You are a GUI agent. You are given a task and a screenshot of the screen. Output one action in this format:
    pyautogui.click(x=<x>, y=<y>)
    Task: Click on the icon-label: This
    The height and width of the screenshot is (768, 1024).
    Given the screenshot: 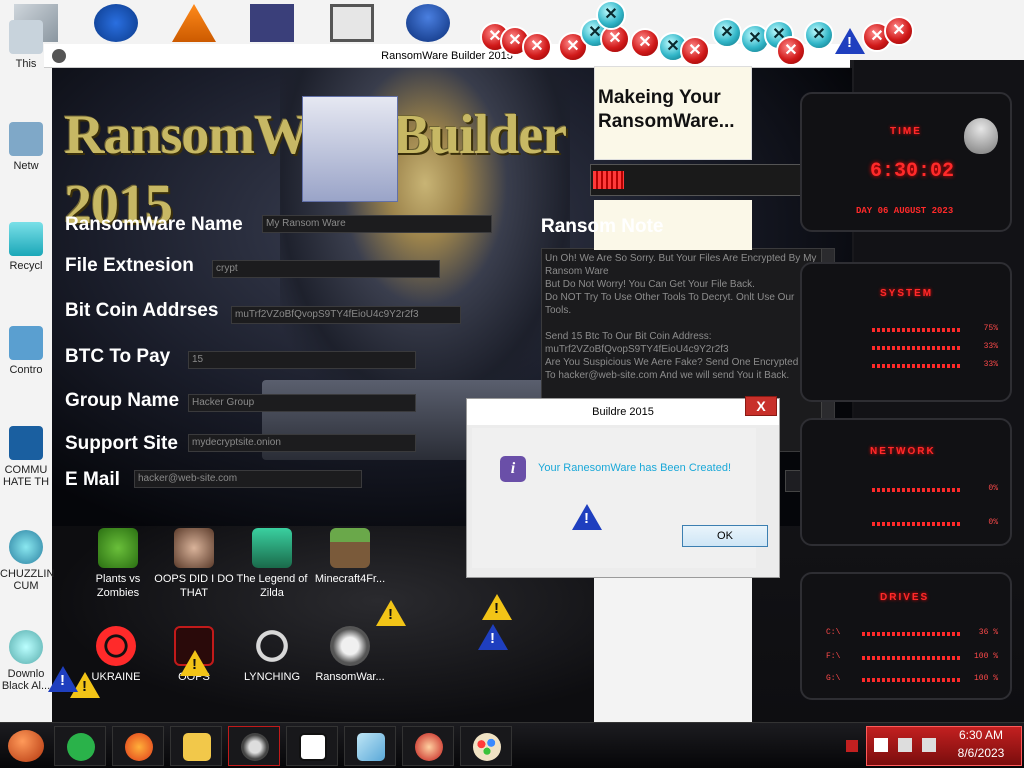 What is the action you would take?
    pyautogui.click(x=26, y=64)
    